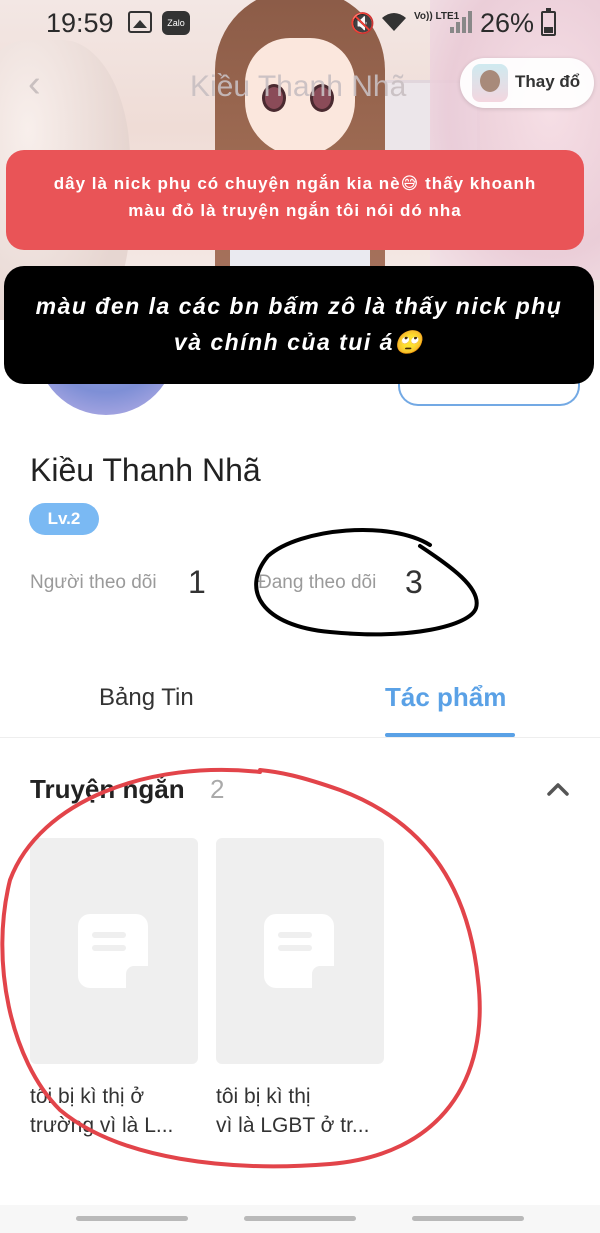  What do you see at coordinates (548, 22) in the screenshot?
I see `battery-icon` at bounding box center [548, 22].